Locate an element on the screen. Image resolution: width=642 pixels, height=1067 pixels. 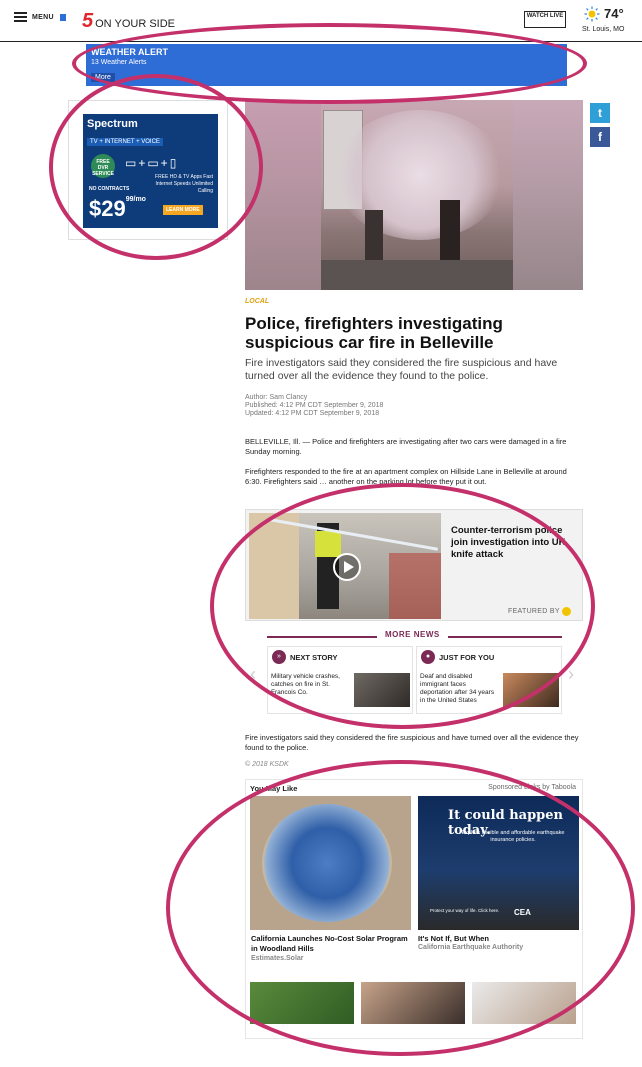
next-story-image is located at coordinates (382, 690).